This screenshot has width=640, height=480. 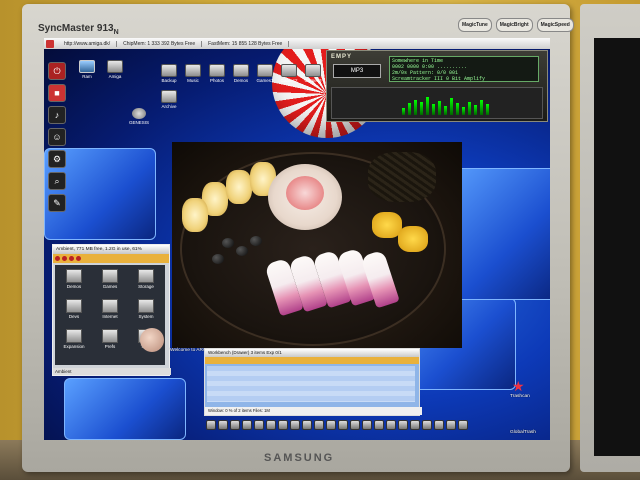 What do you see at coordinates (74, 316) in the screenshot?
I see `drawer-label: Devs` at bounding box center [74, 316].